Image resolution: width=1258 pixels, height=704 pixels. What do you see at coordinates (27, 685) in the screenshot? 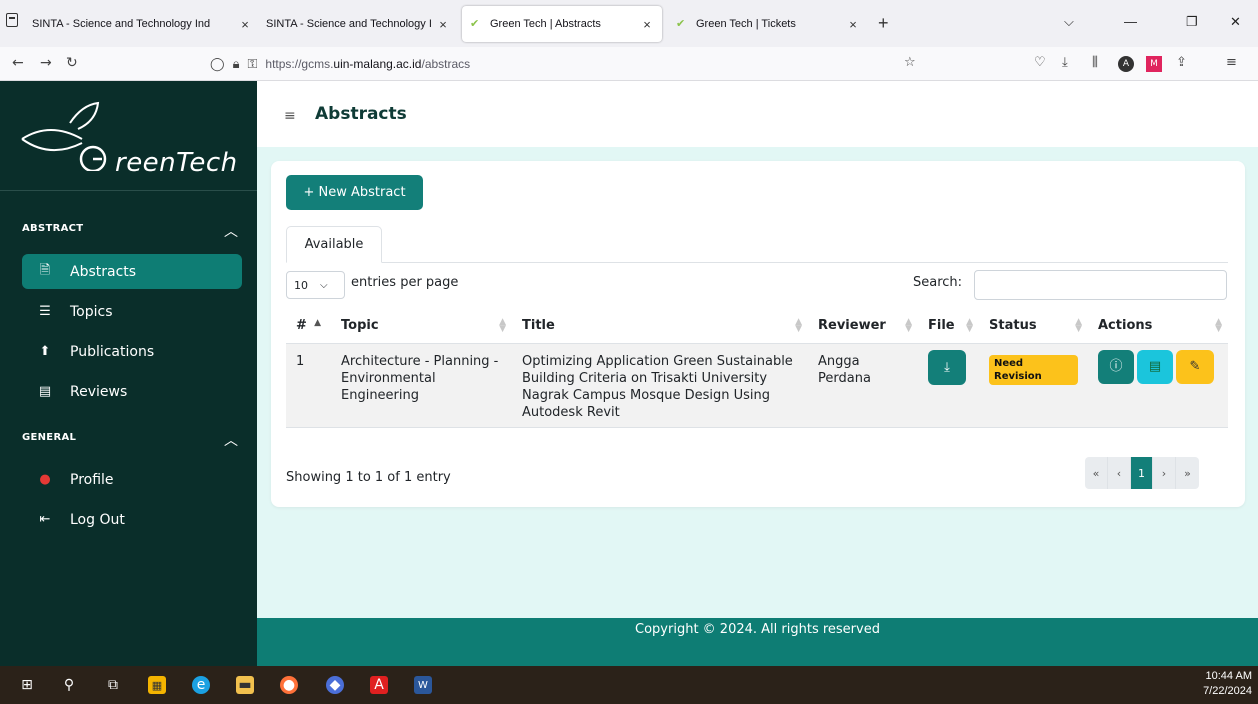
I see `windows-start-icon: ⊞` at bounding box center [27, 685].